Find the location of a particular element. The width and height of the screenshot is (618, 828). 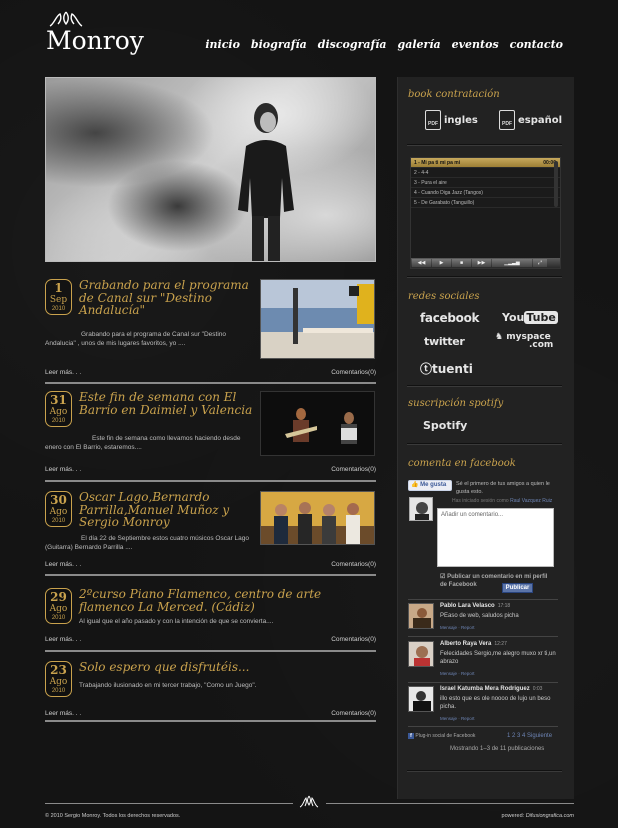

player-track: 1 - Mi pa ti mi pa mi 00:00 is located at coordinates (485, 163).